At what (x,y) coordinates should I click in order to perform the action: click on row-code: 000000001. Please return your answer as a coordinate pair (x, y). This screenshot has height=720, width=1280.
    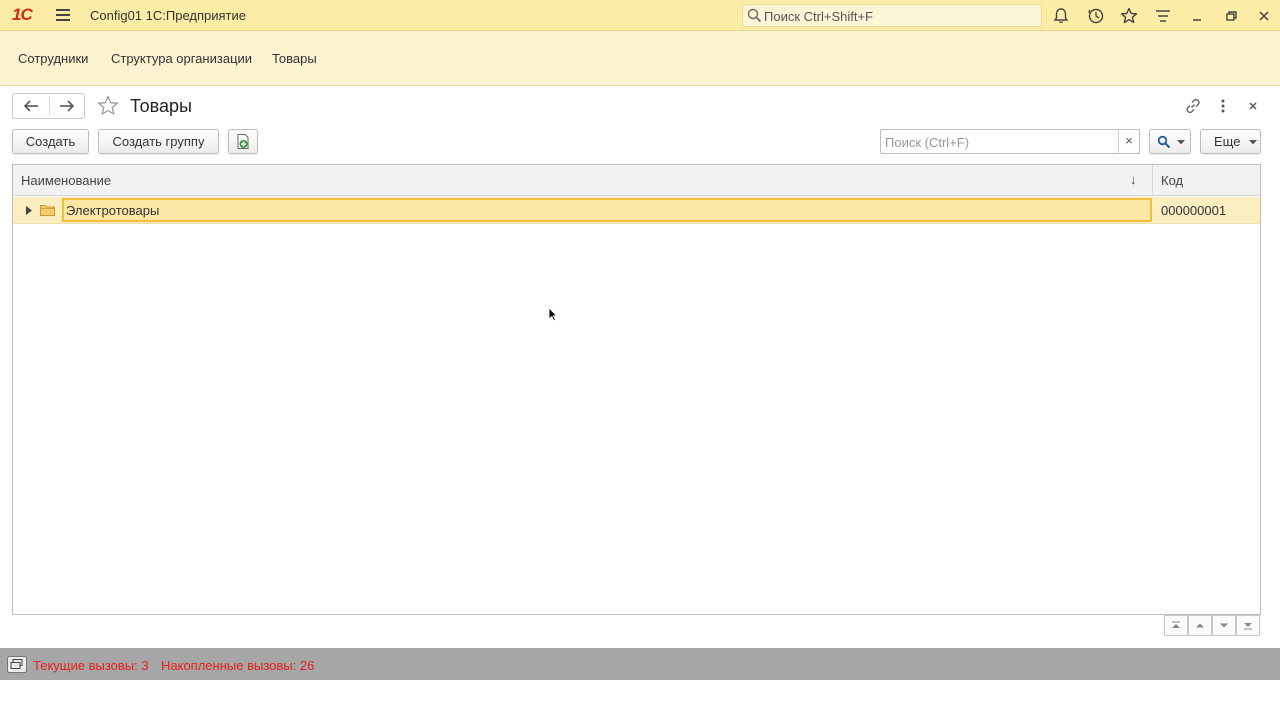
    Looking at the image, I should click on (1194, 210).